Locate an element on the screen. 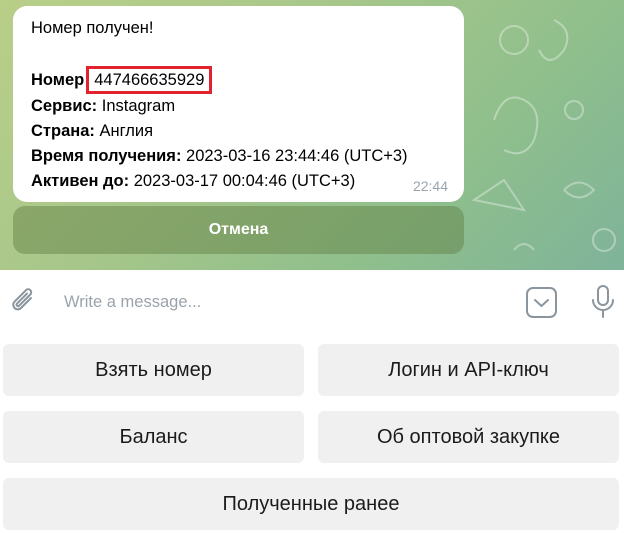 The image size is (624, 533). number-label: Номер is located at coordinates (58, 80).